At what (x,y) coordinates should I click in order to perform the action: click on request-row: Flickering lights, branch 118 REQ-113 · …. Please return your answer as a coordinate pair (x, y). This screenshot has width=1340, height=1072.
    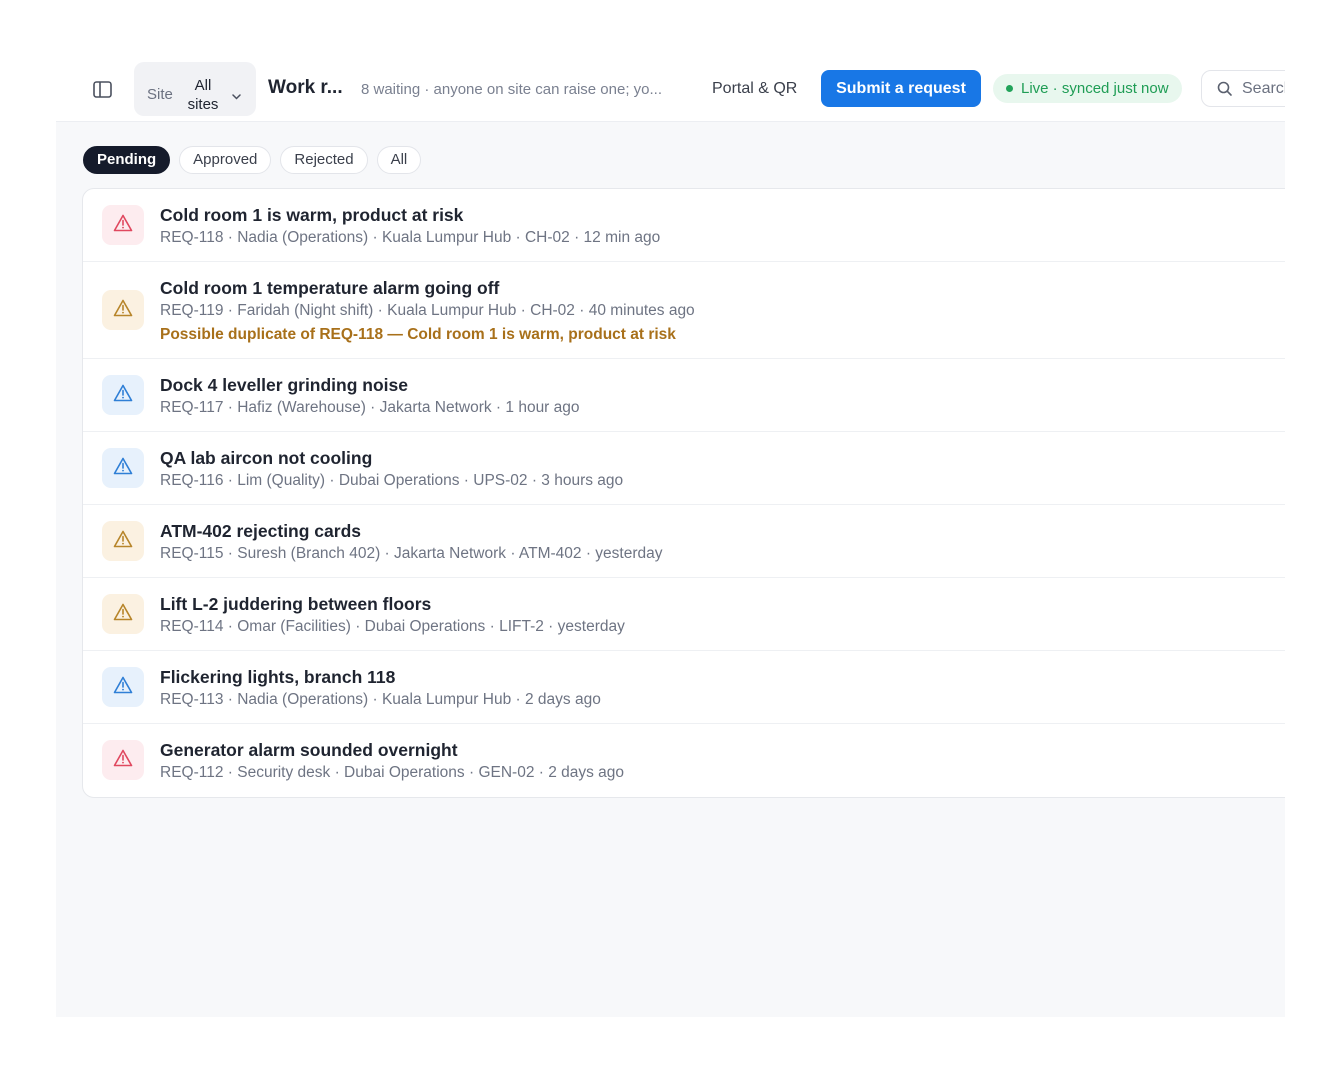
    Looking at the image, I should click on (684, 687).